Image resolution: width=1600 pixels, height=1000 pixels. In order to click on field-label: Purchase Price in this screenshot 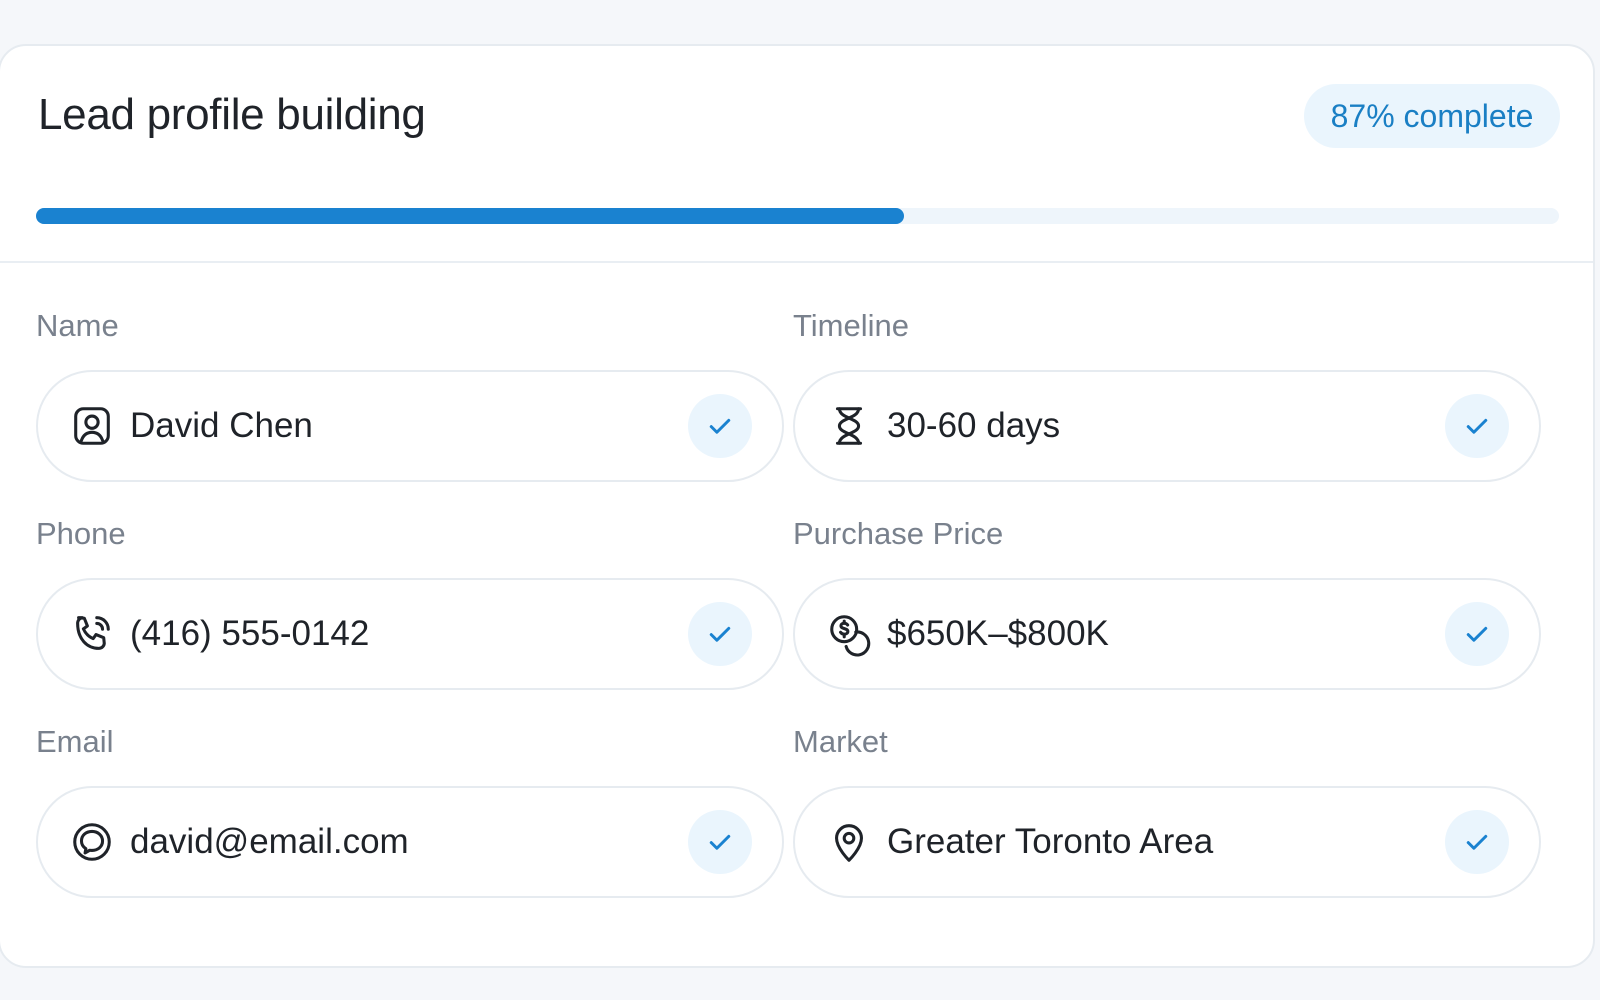, I will do `click(898, 533)`.